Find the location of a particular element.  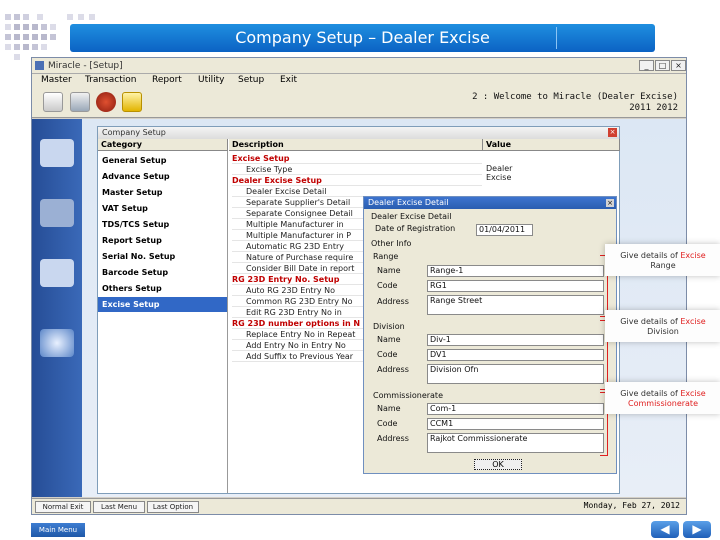

menu-report: Report is located at coordinates (167, 80).